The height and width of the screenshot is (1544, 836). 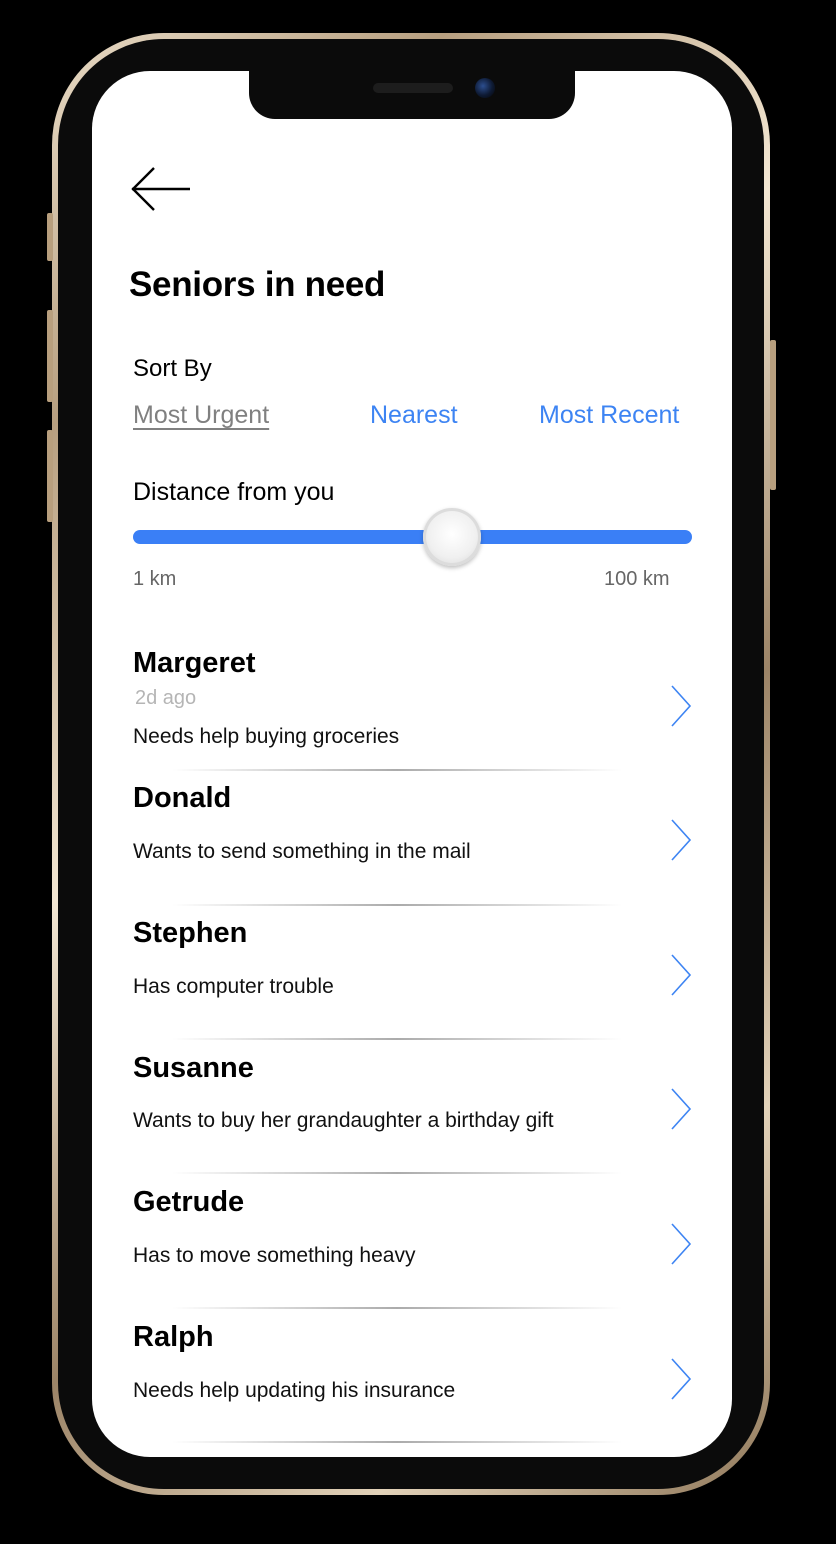 I want to click on person-name: Ralph, so click(x=173, y=1337).